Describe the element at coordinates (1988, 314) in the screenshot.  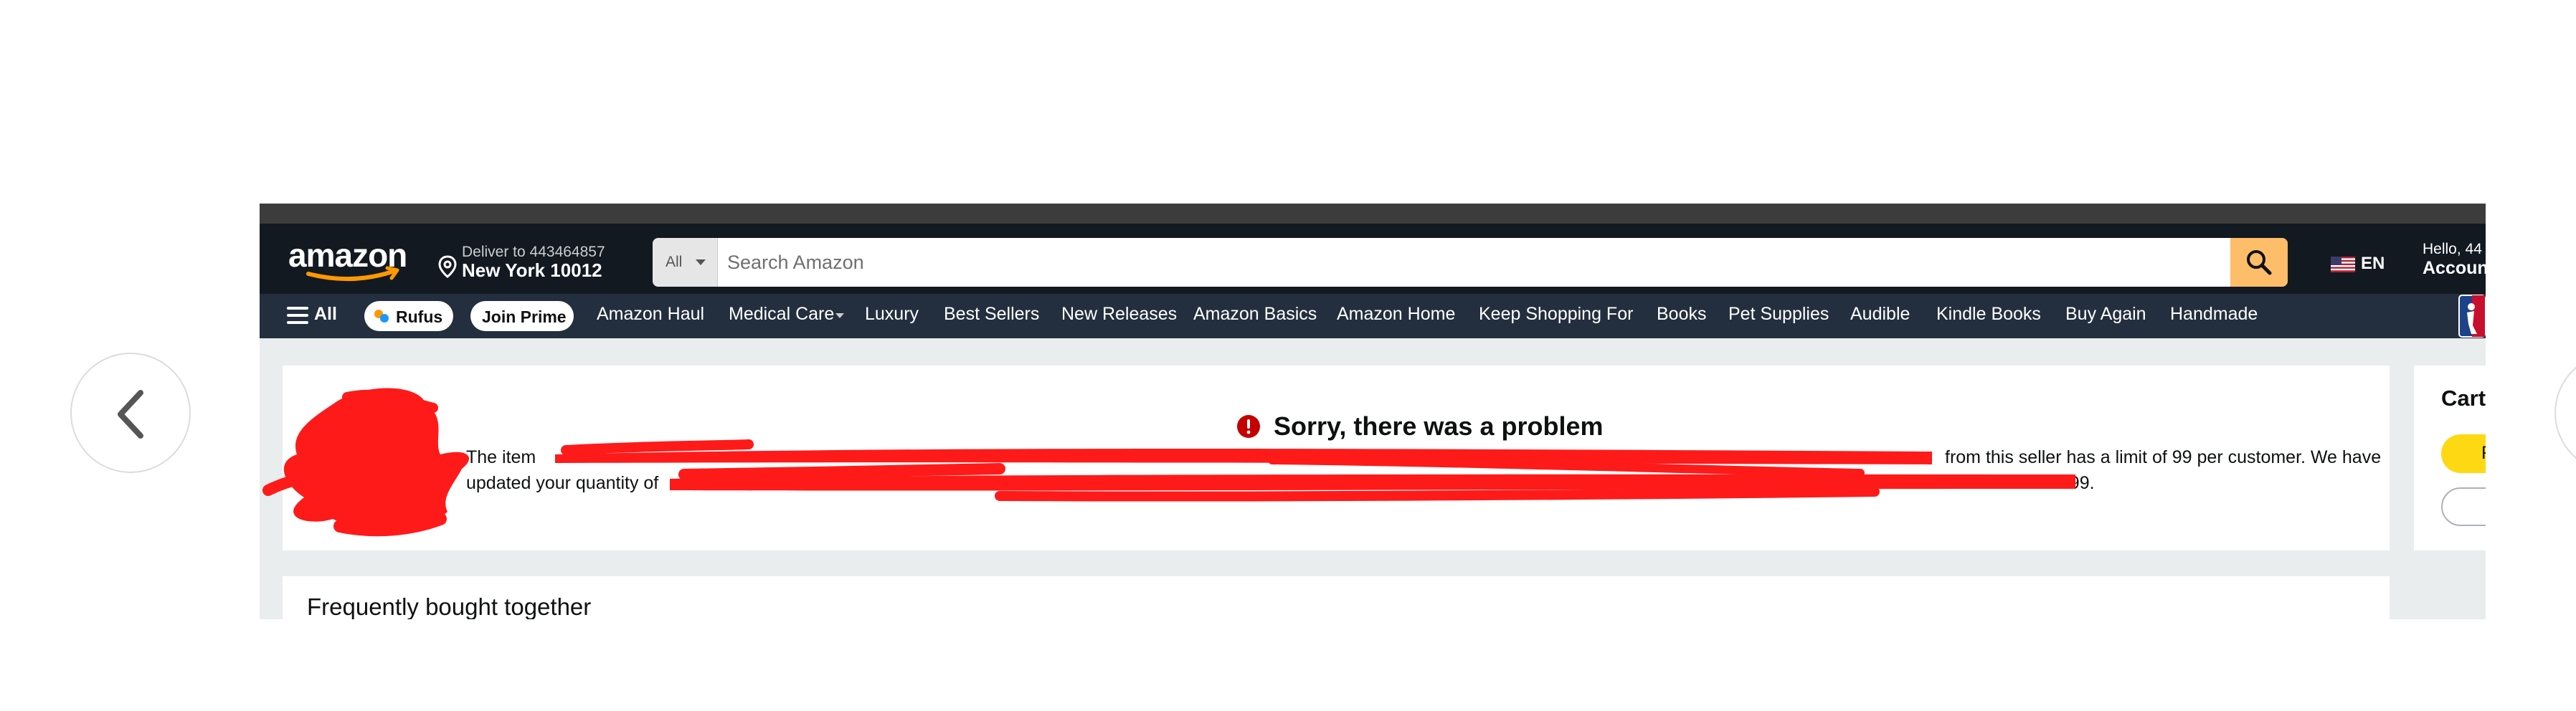
I see `nav-item-kindle-books: Kindle Books` at that location.